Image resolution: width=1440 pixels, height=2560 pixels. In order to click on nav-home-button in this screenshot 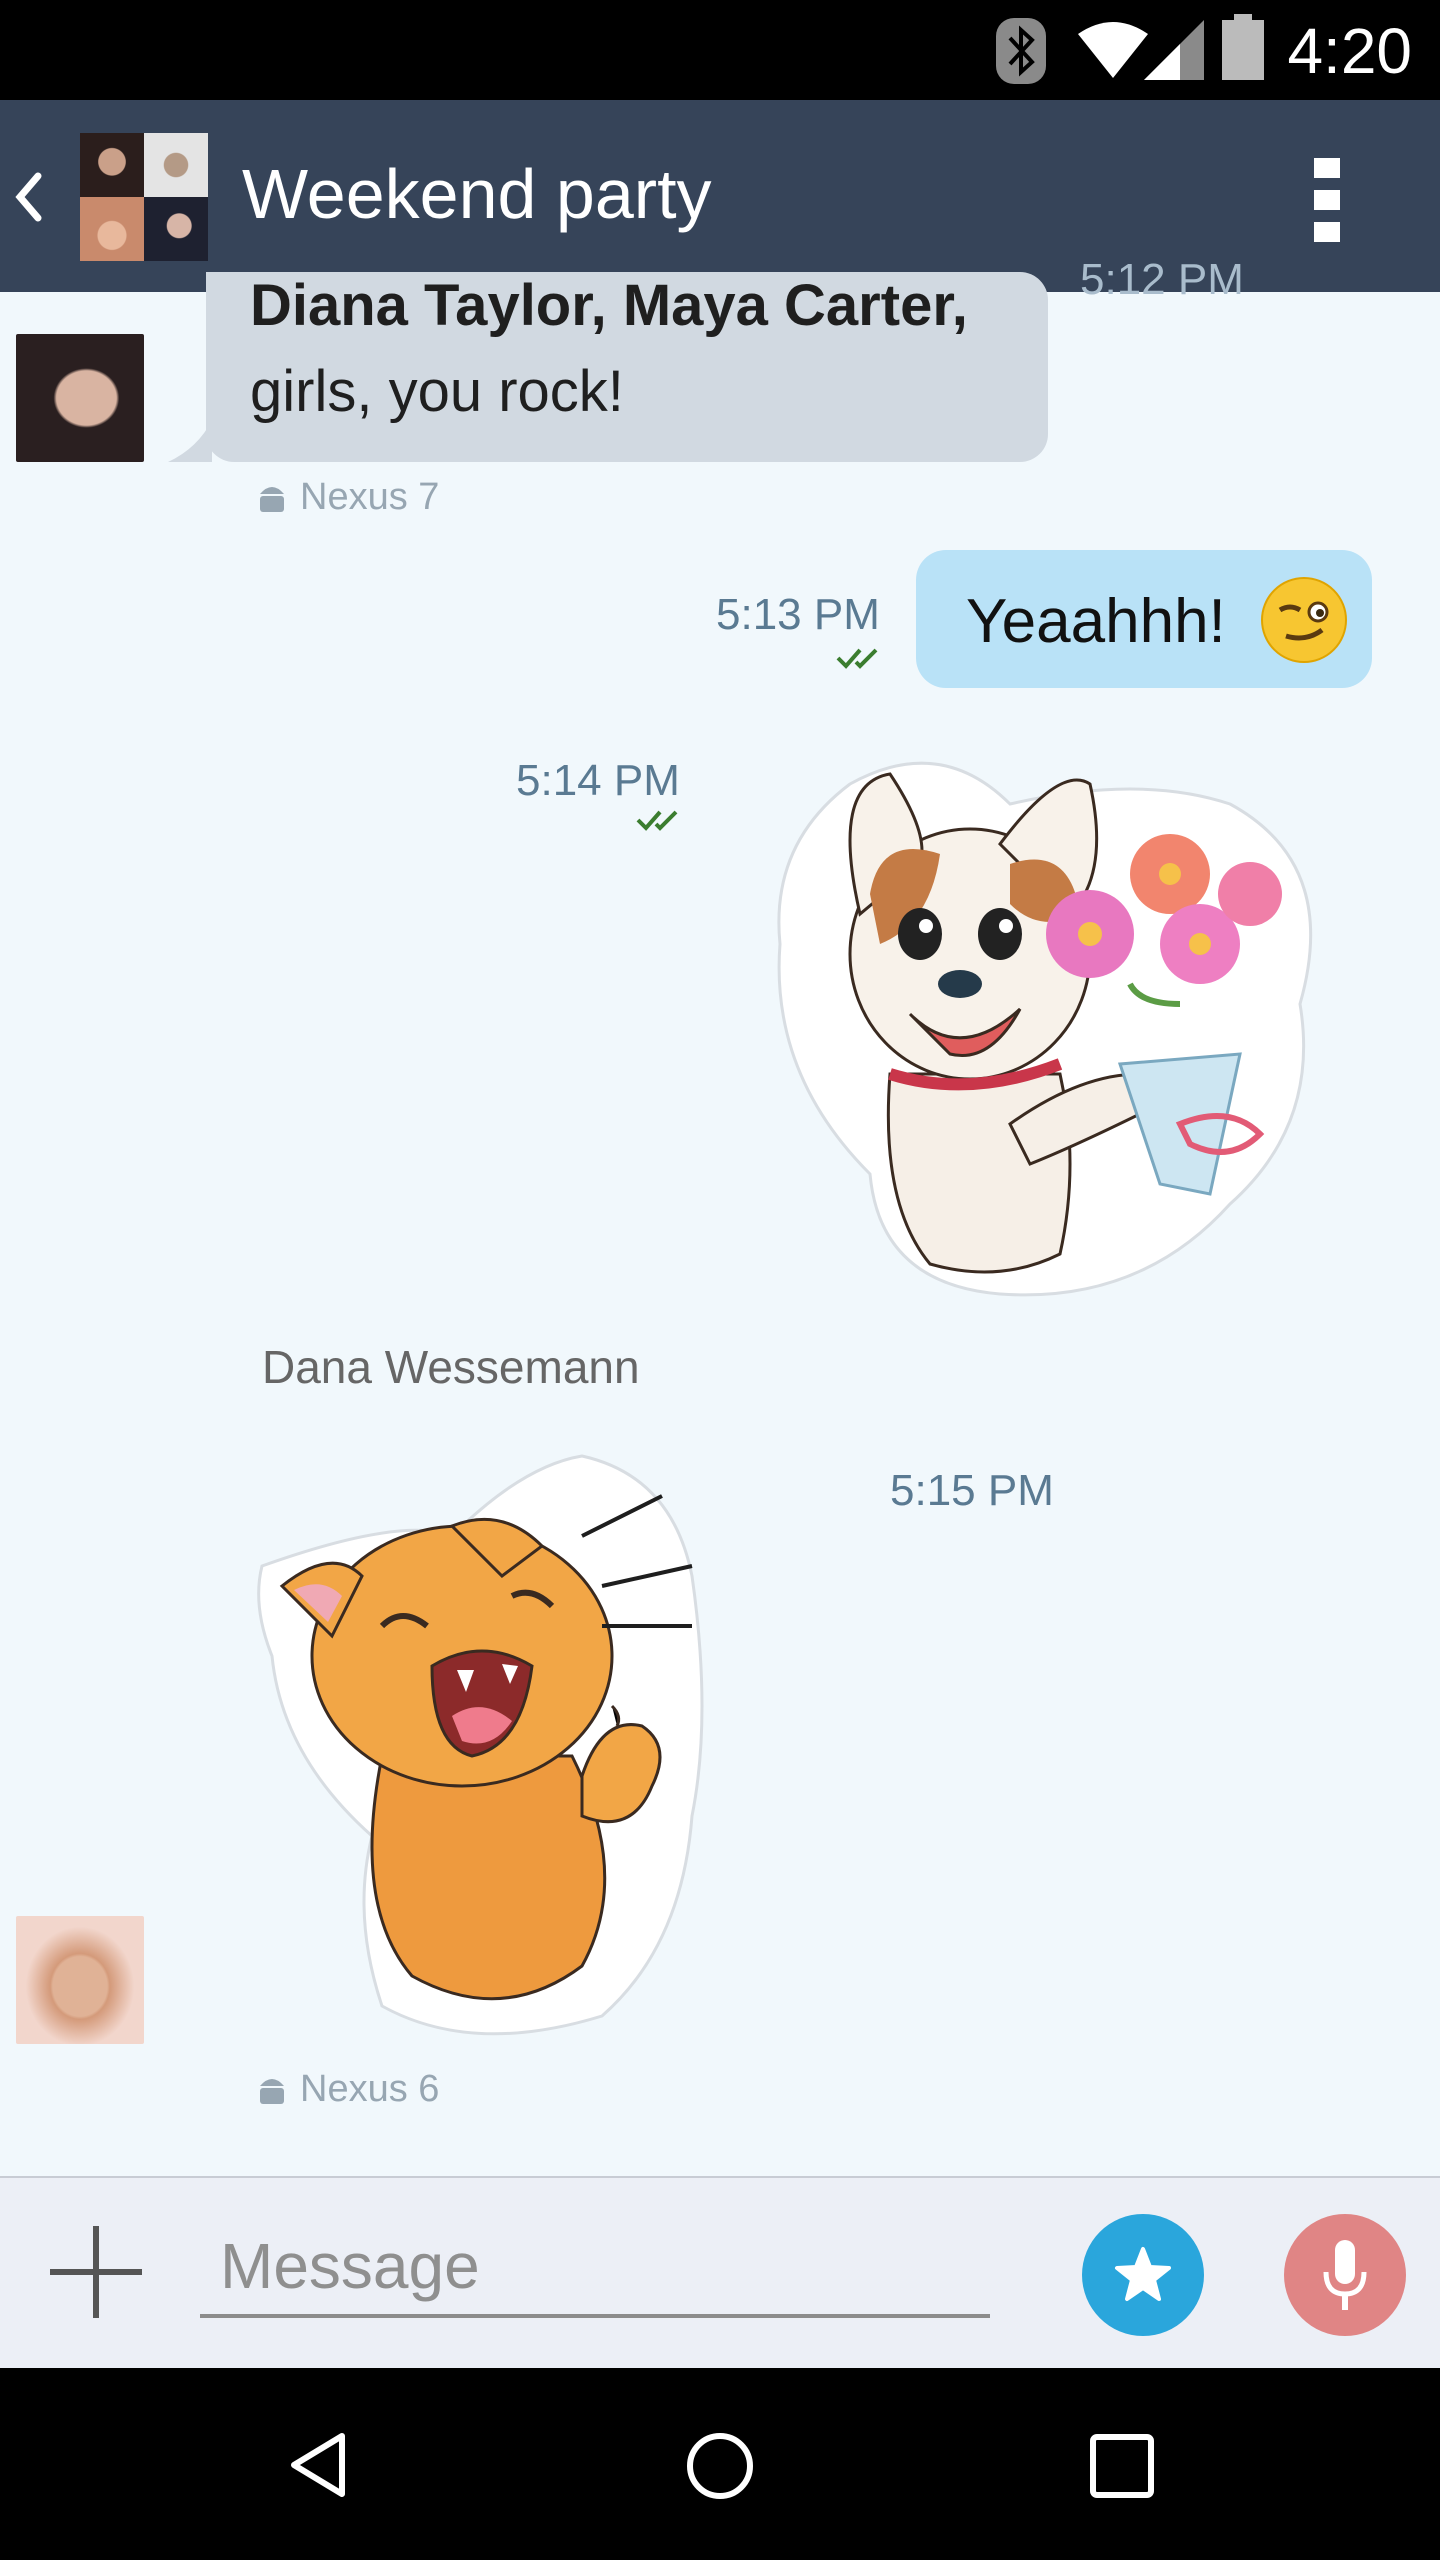, I will do `click(720, 2464)`.